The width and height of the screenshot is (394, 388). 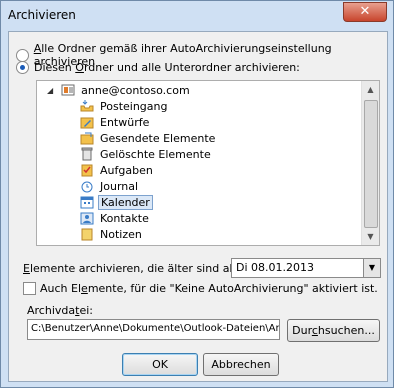 I want to click on deleted-items-icon, so click(x=87, y=154).